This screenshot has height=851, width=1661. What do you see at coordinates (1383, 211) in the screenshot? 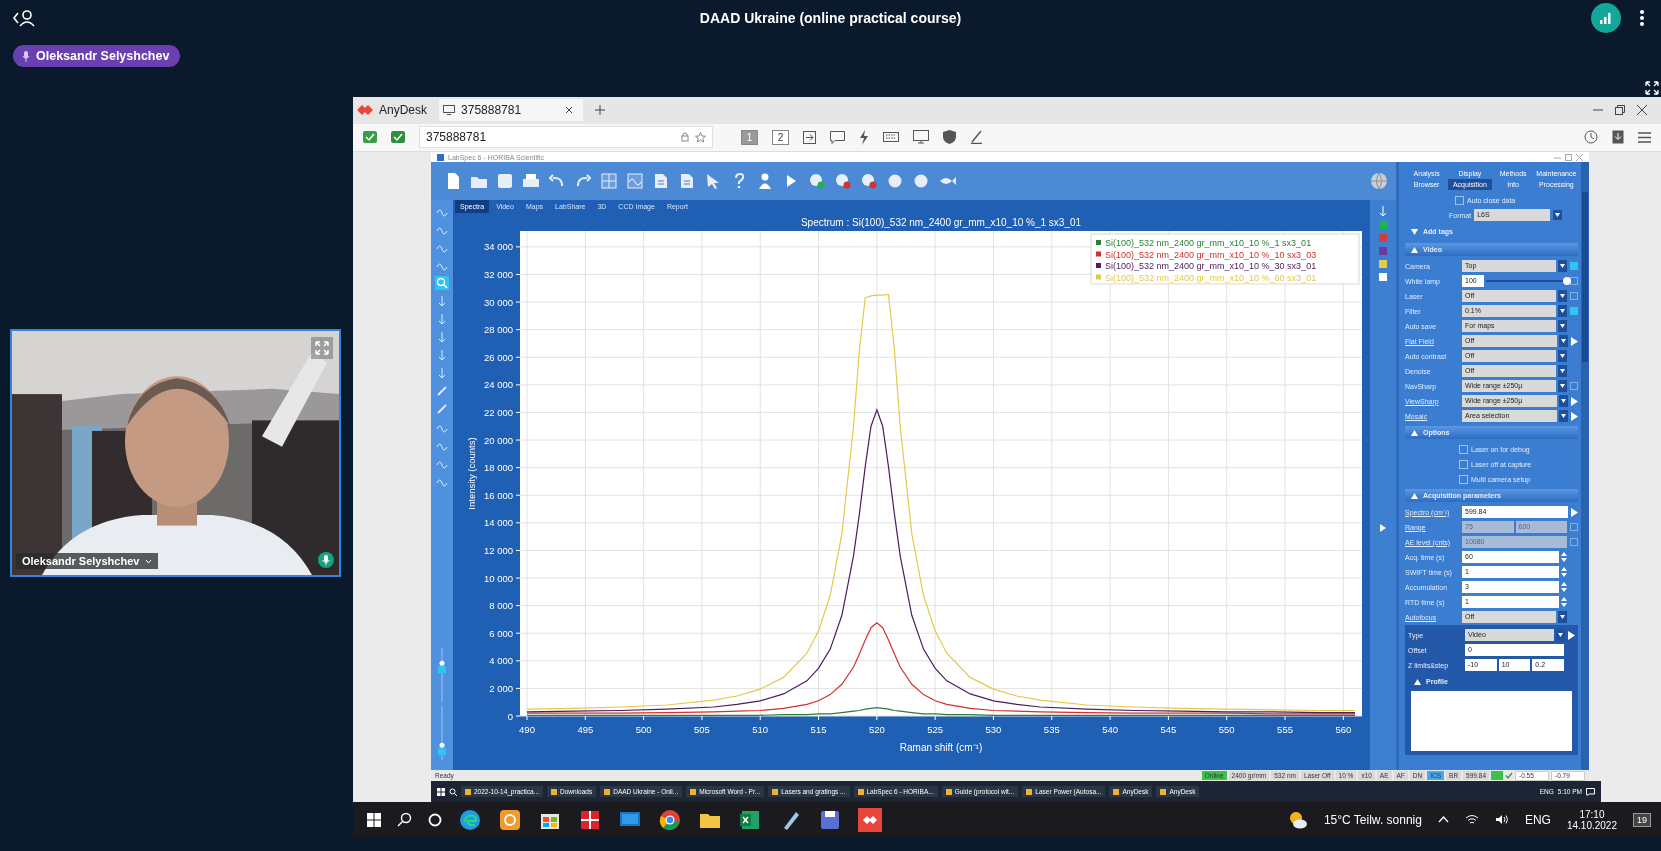
I see `scroll-arrow-icon` at bounding box center [1383, 211].